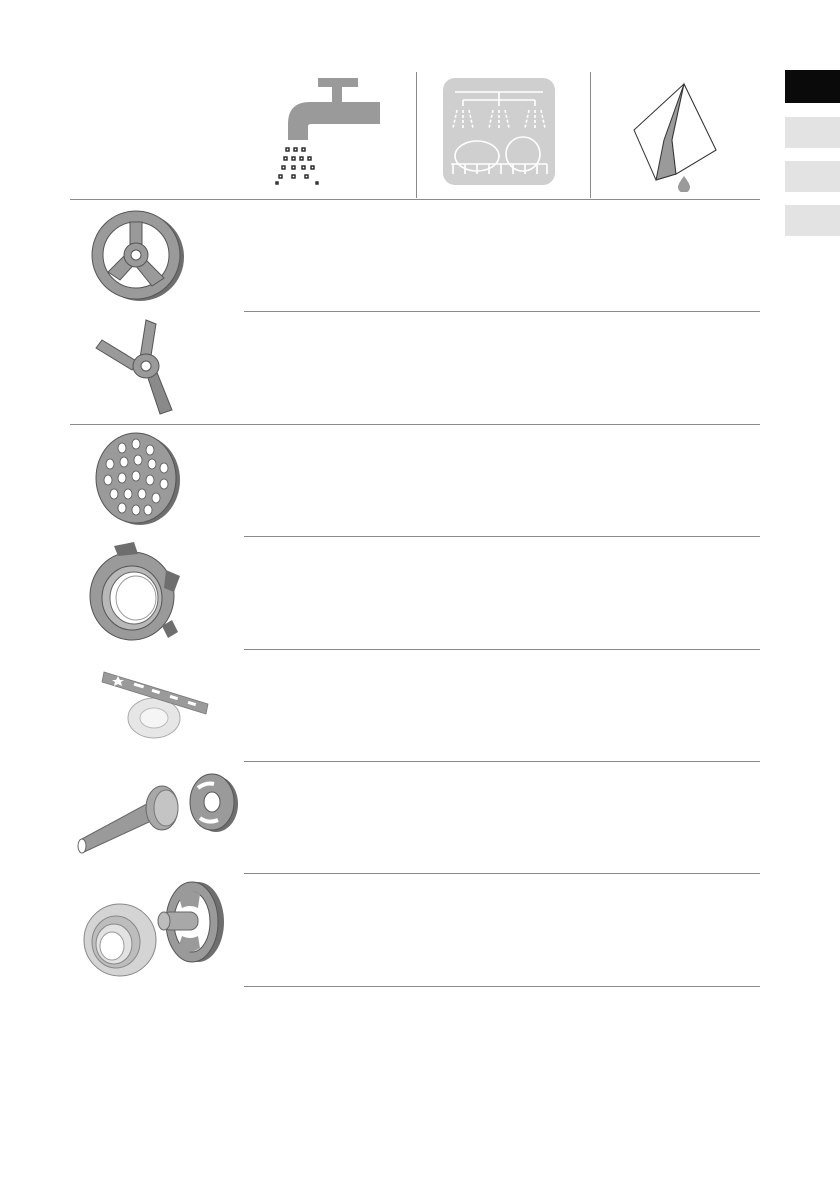  Describe the element at coordinates (674, 136) in the screenshot. I see `cloth-dry-icon` at that location.